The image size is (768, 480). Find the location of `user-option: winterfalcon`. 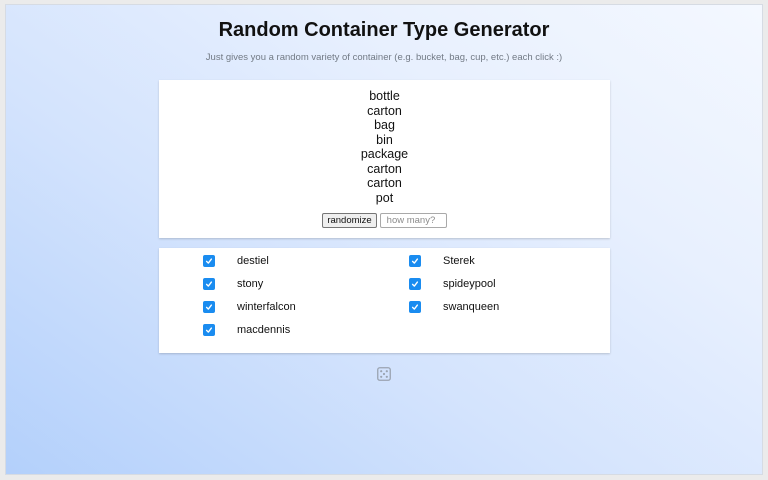

user-option: winterfalcon is located at coordinates (249, 307).